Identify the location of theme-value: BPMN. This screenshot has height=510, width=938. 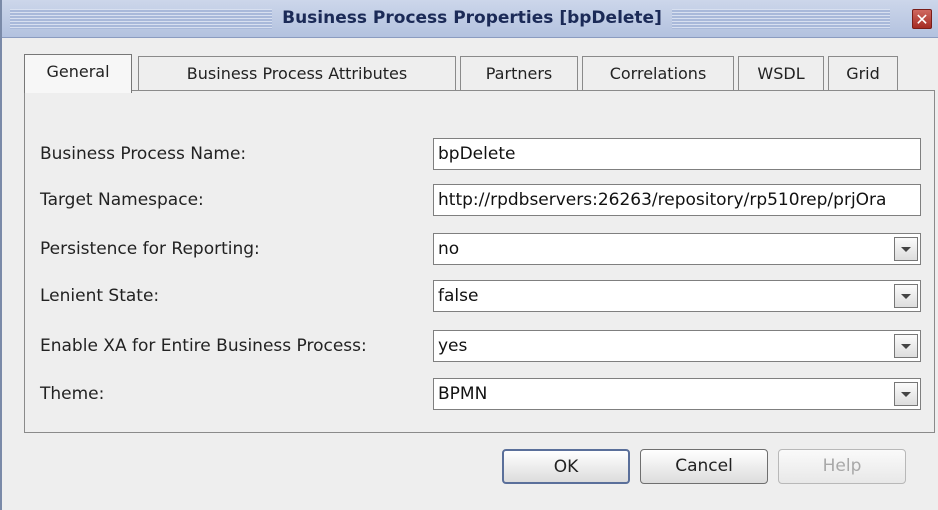
(463, 394).